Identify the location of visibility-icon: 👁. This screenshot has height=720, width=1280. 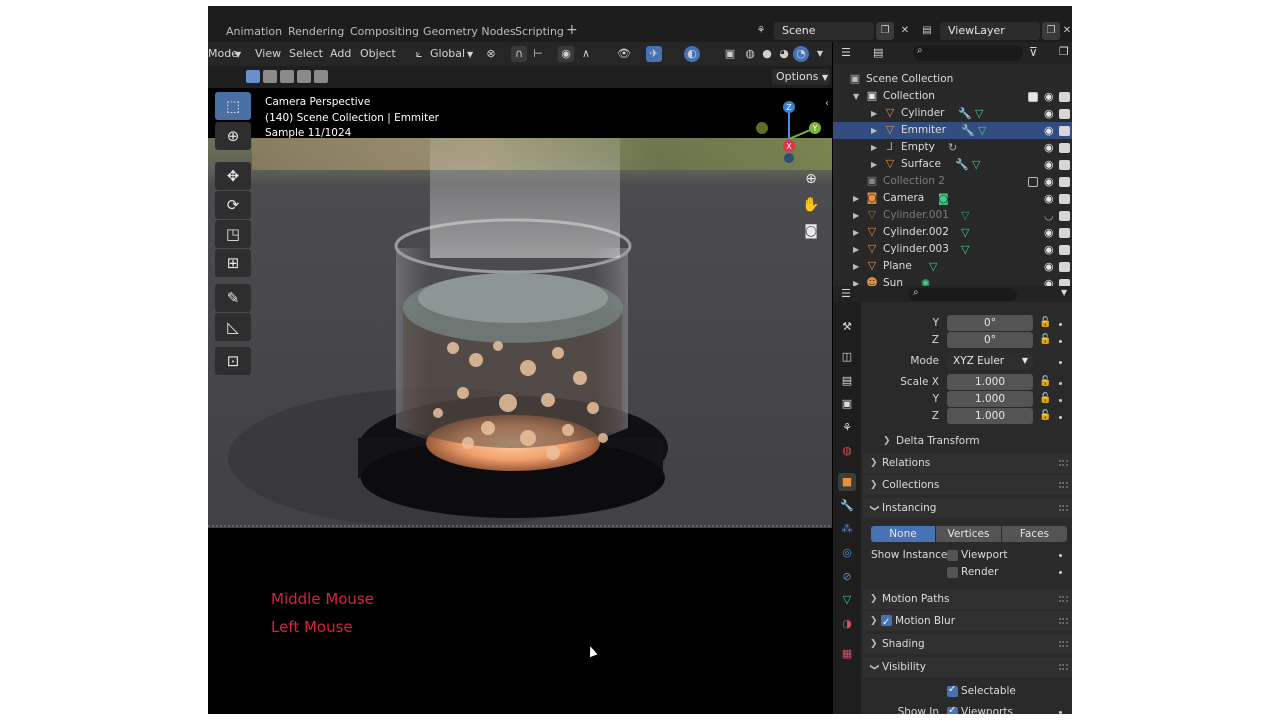
(624, 54).